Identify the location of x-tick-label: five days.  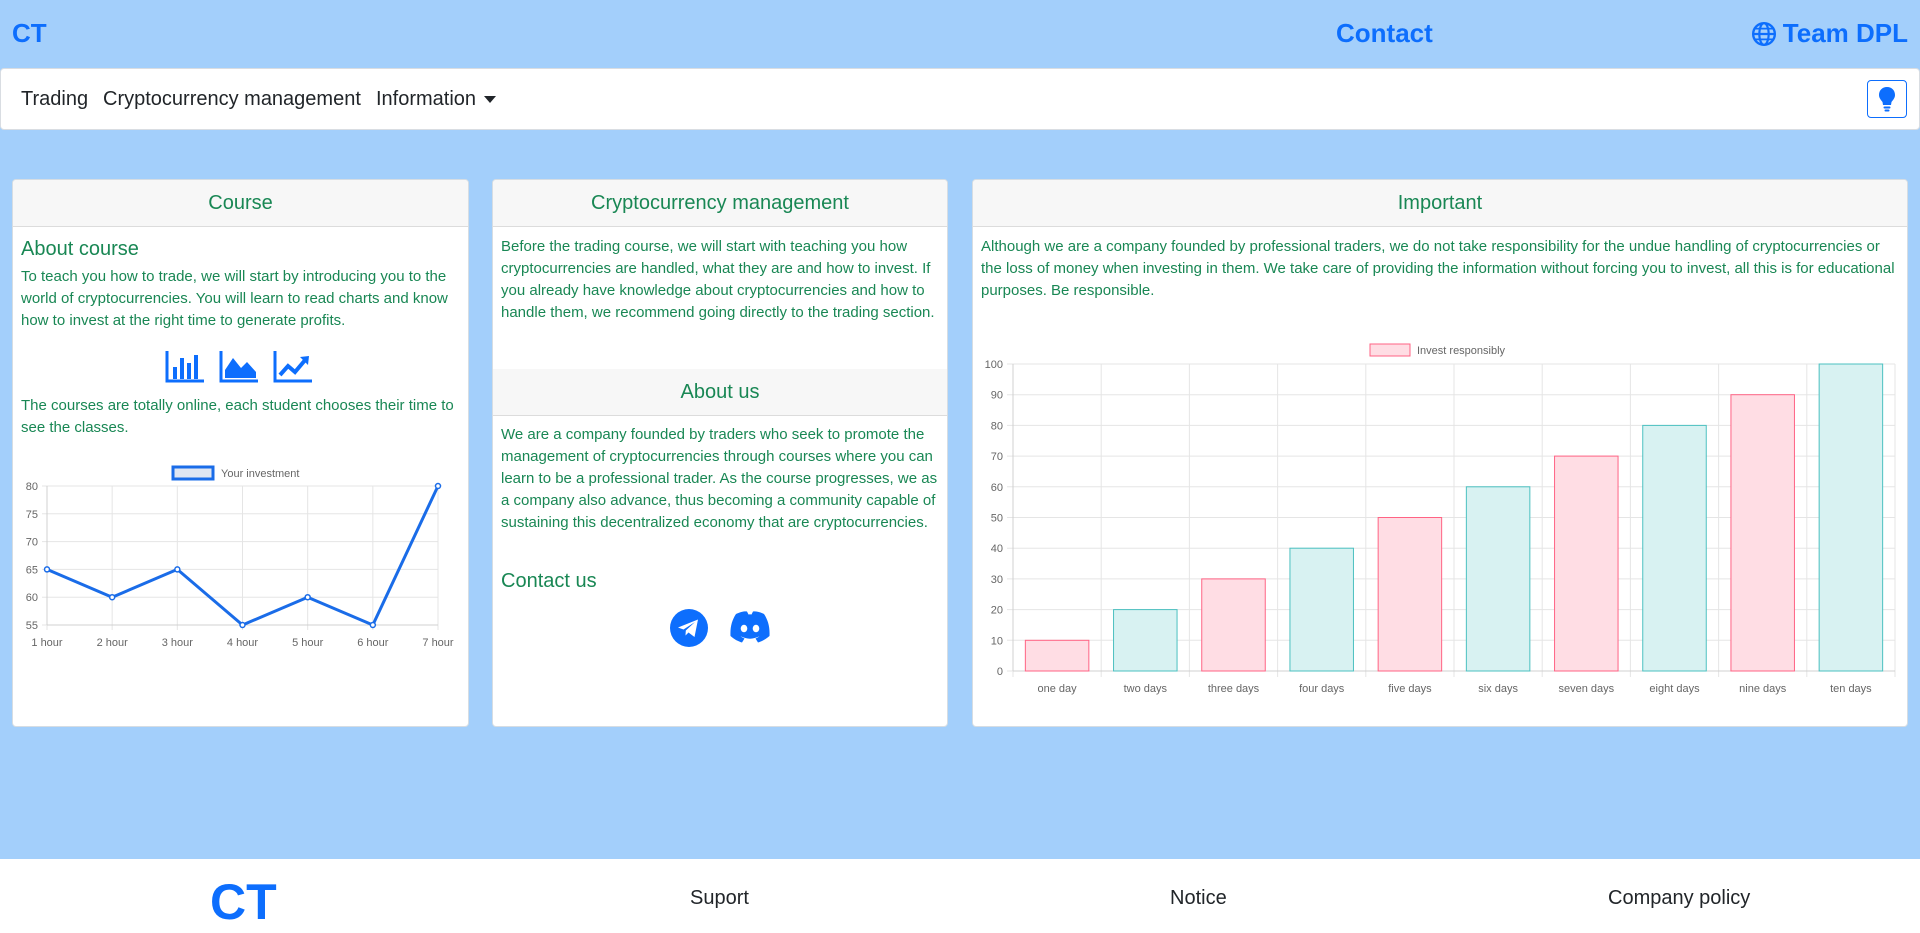
(1410, 689).